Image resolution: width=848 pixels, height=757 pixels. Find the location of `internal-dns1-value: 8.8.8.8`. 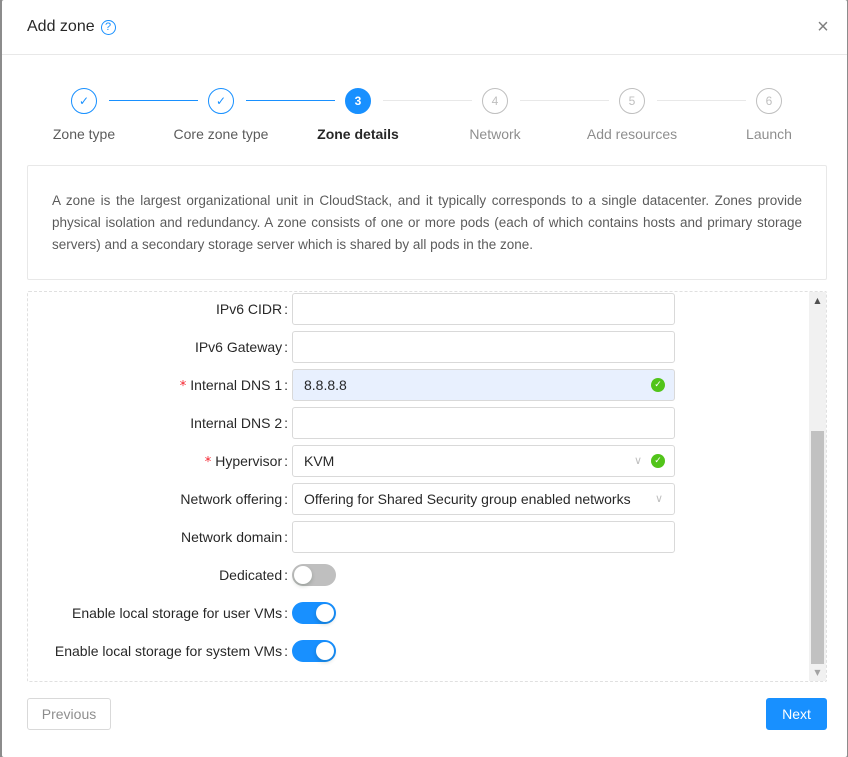

internal-dns1-value: 8.8.8.8 is located at coordinates (325, 385).